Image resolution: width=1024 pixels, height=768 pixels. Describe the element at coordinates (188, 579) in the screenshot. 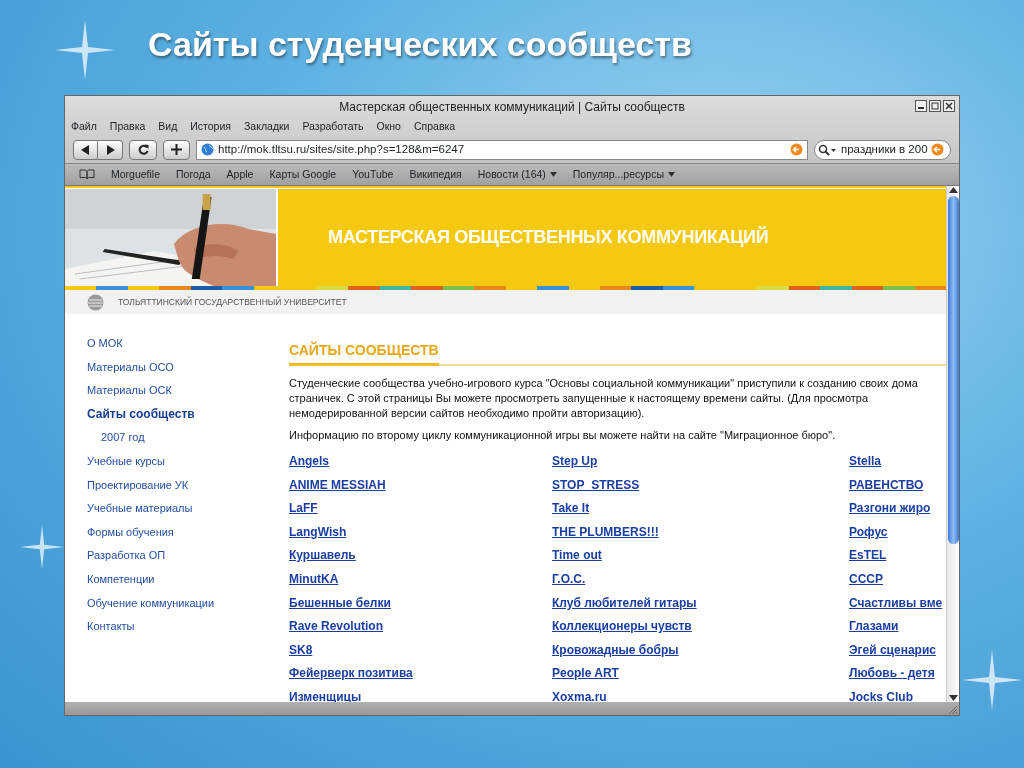

I see `nav-link-item: Компетенции` at that location.